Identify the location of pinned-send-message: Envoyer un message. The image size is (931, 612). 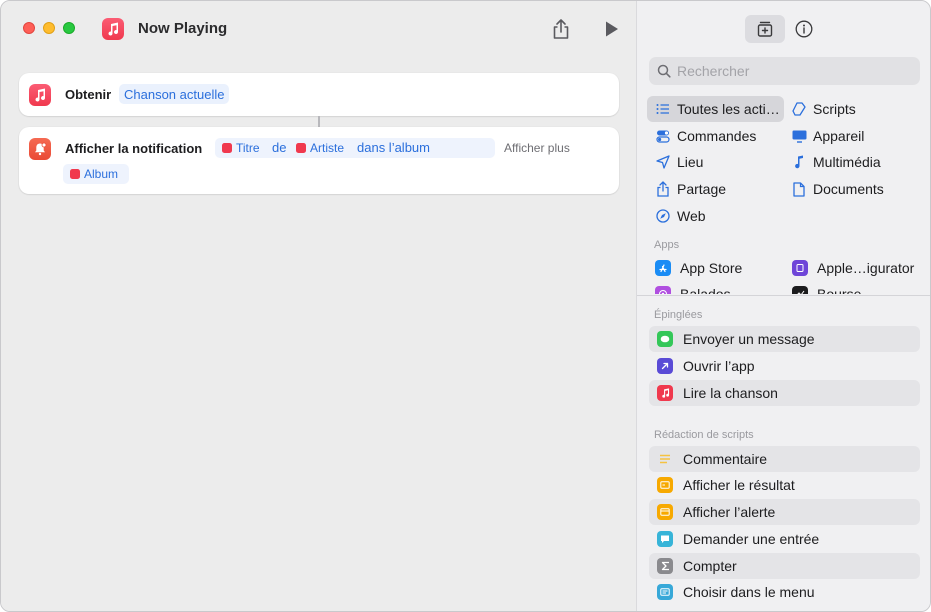
(784, 339).